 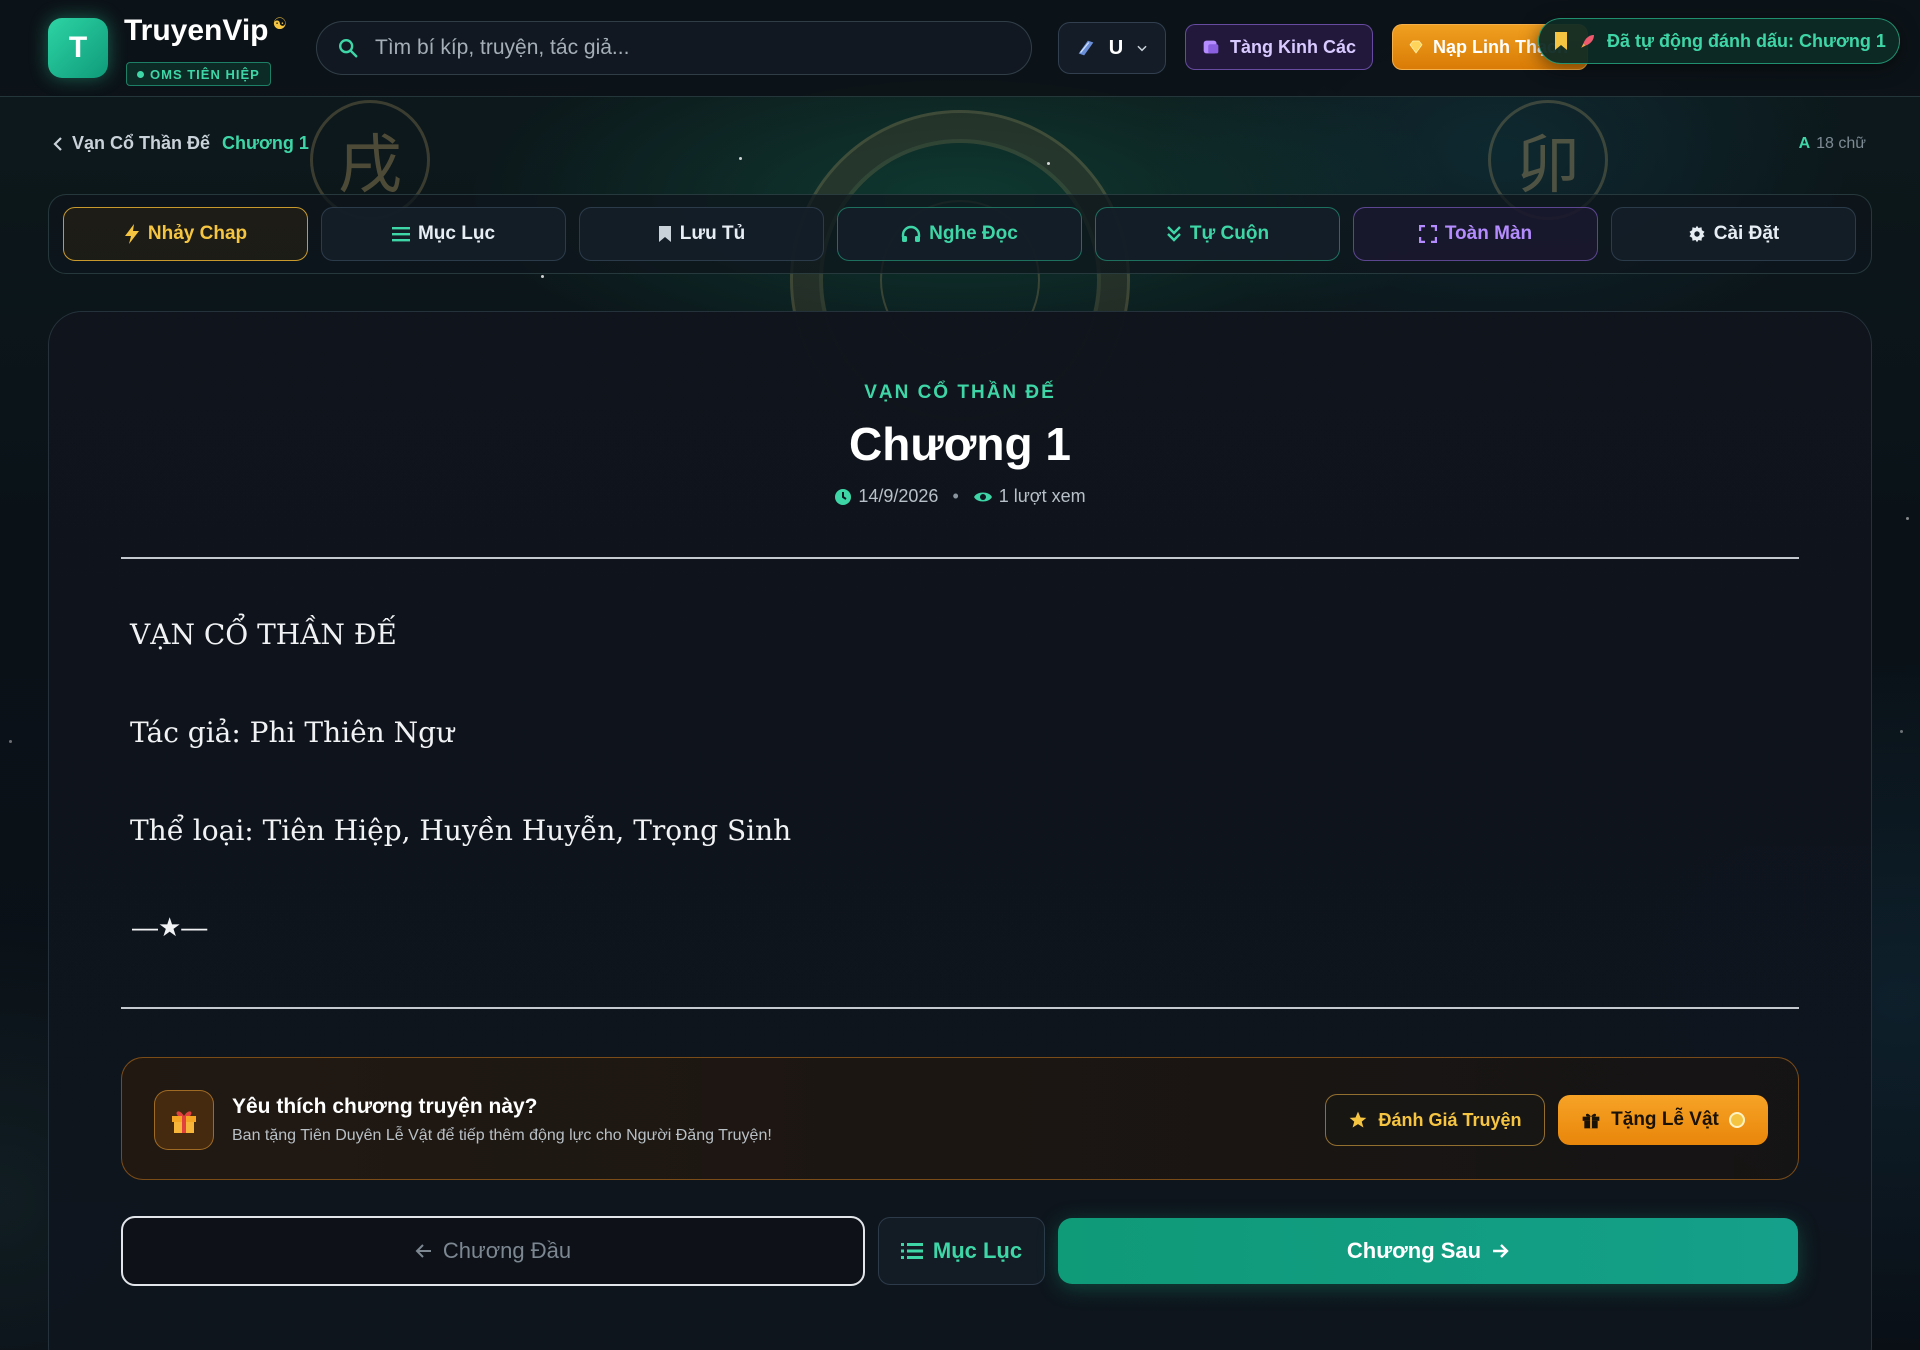 I want to click on view-count: 1 lượt xem, so click(x=1029, y=496).